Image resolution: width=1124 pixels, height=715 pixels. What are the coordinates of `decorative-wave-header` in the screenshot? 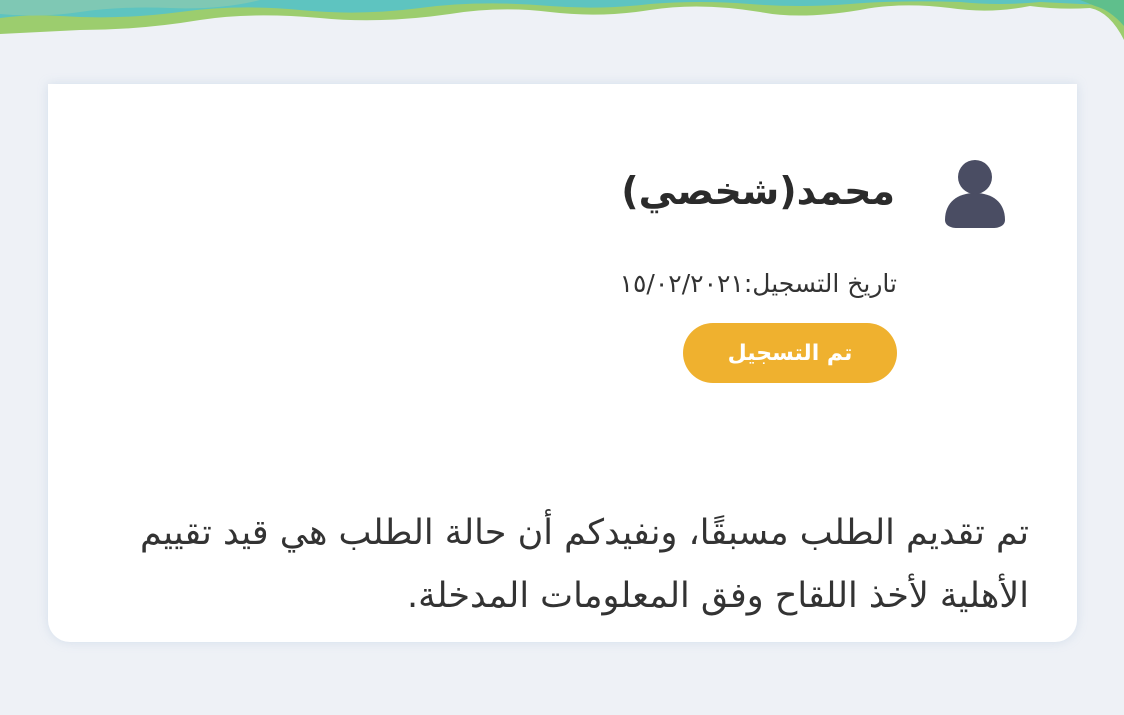 It's located at (562, 20).